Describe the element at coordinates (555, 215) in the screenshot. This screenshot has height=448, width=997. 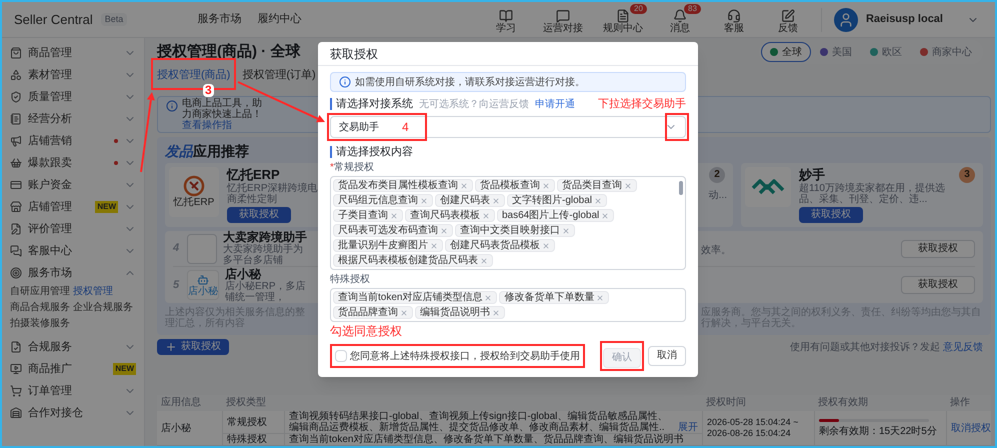
I see `tag: bas64图片上传-global` at that location.